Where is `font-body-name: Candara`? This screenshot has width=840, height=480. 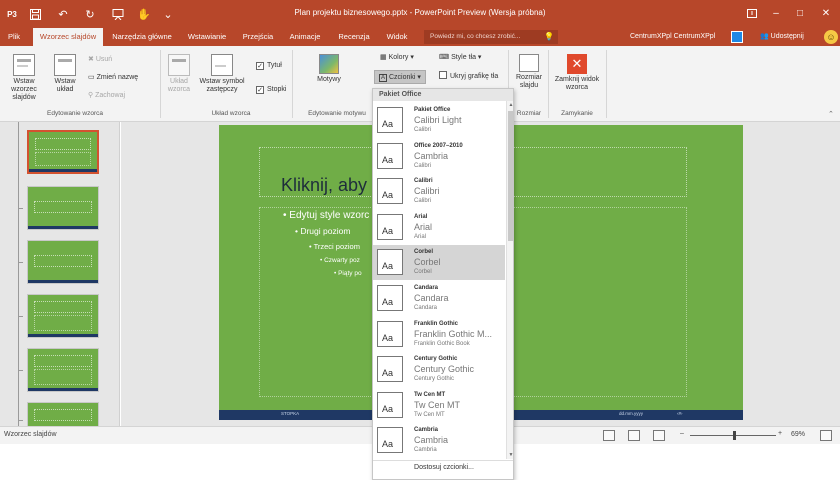 font-body-name: Candara is located at coordinates (426, 308).